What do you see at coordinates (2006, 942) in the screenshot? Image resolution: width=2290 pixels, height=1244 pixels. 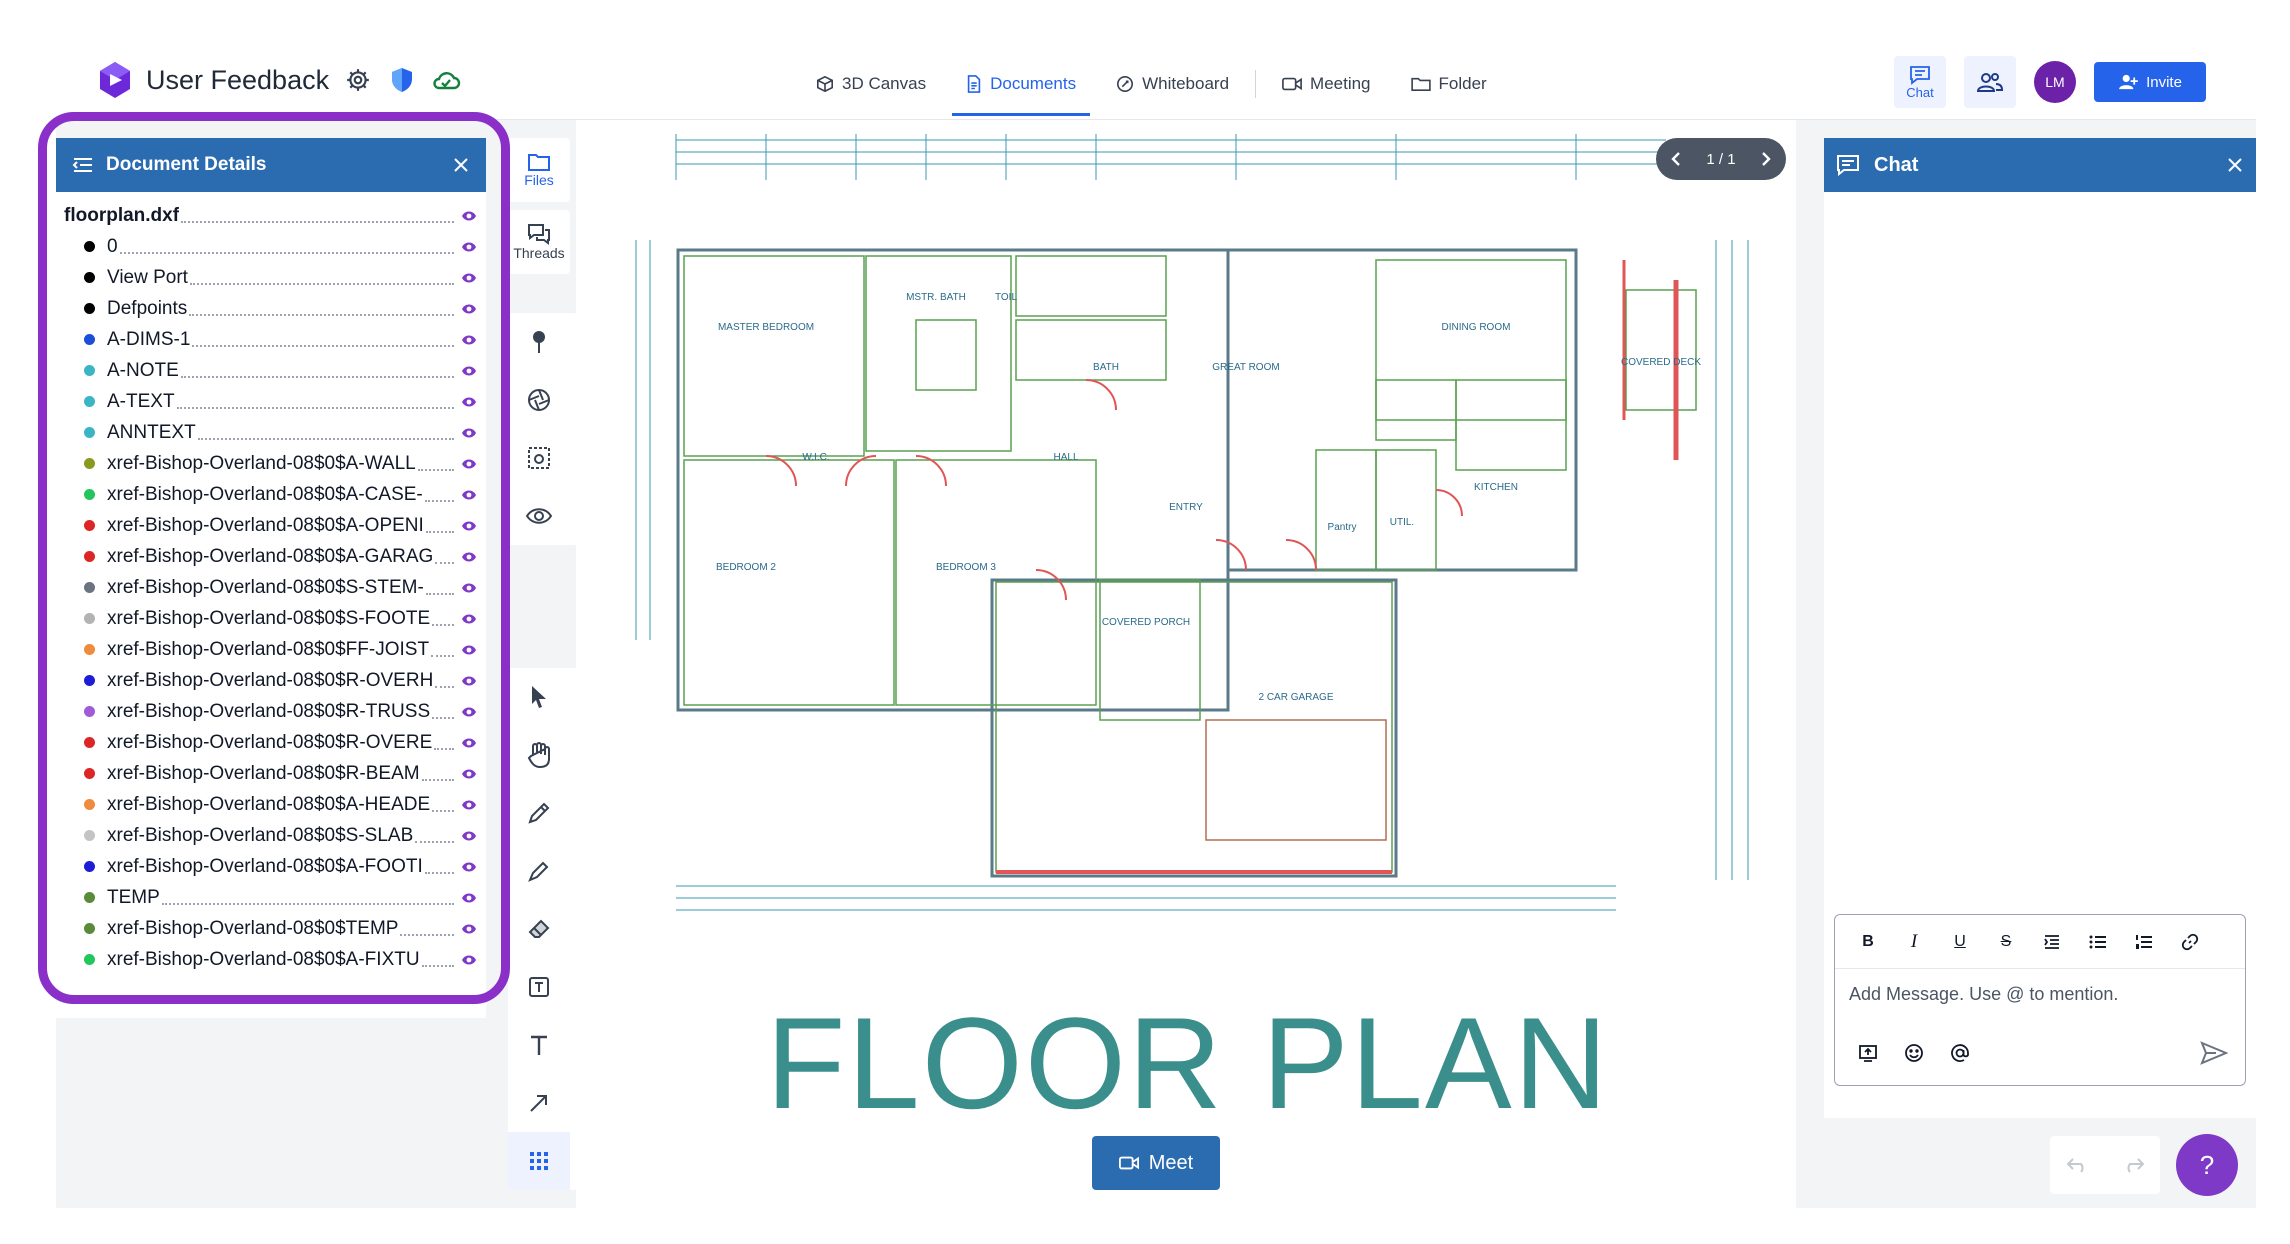 I see `strikethrough-button: S` at bounding box center [2006, 942].